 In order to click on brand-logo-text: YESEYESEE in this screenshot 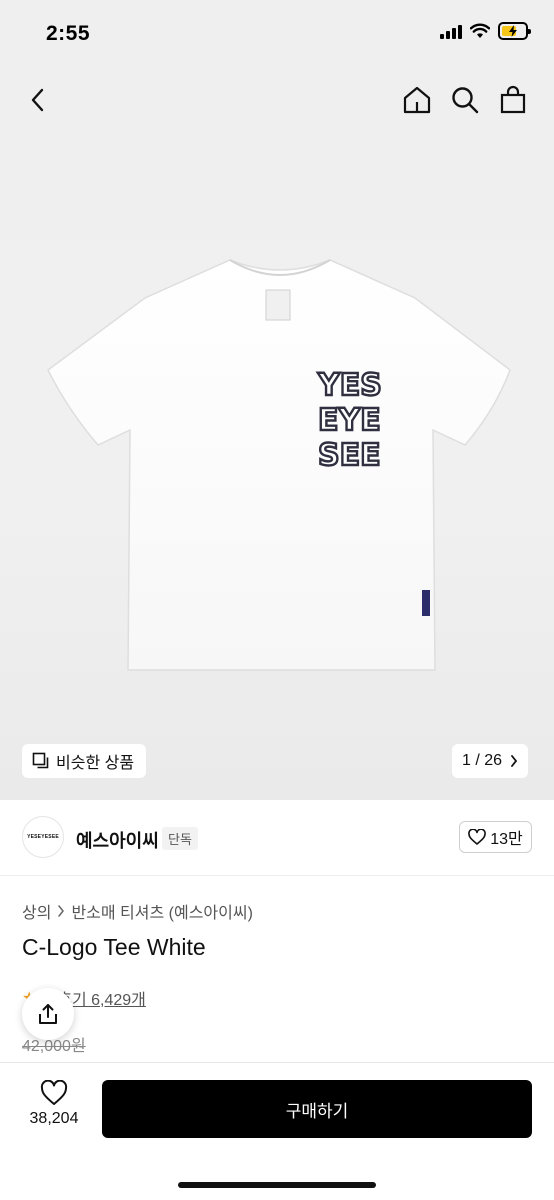, I will do `click(43, 837)`.